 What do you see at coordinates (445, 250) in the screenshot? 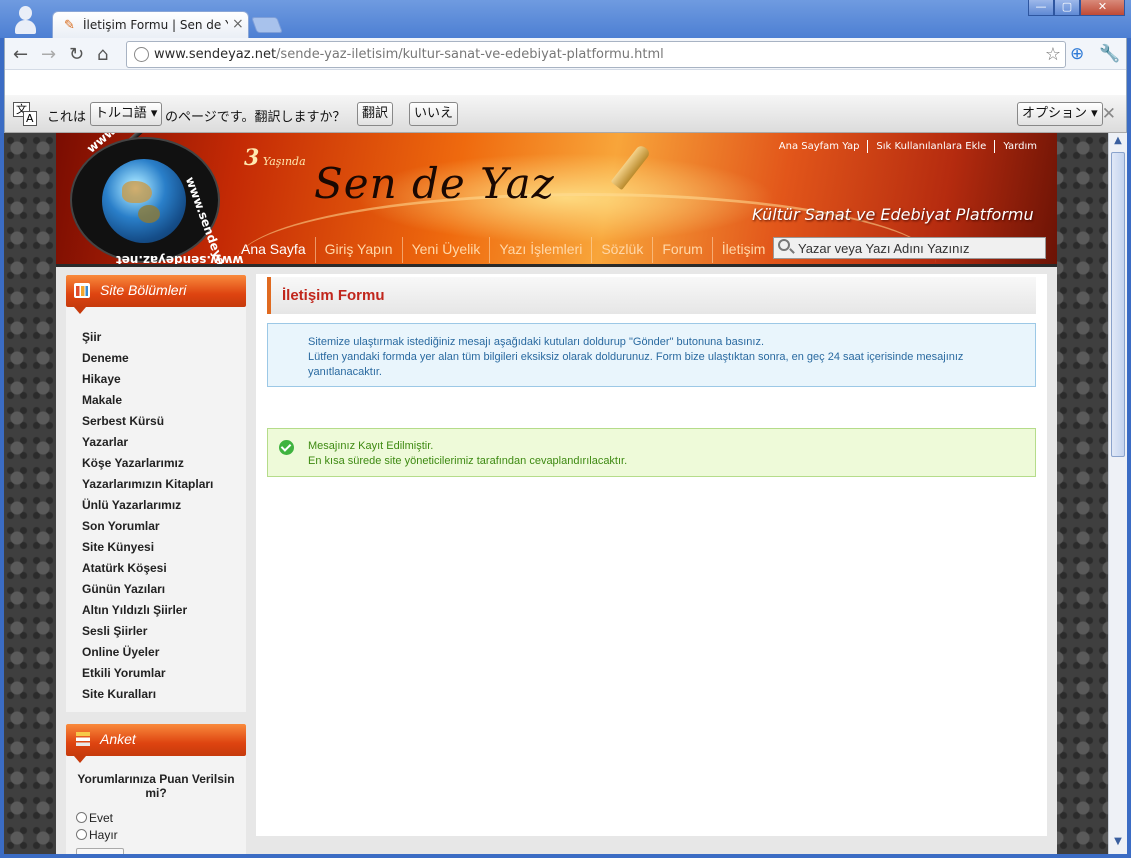
I see `menu-item-register: Yeni Üyelik` at bounding box center [445, 250].